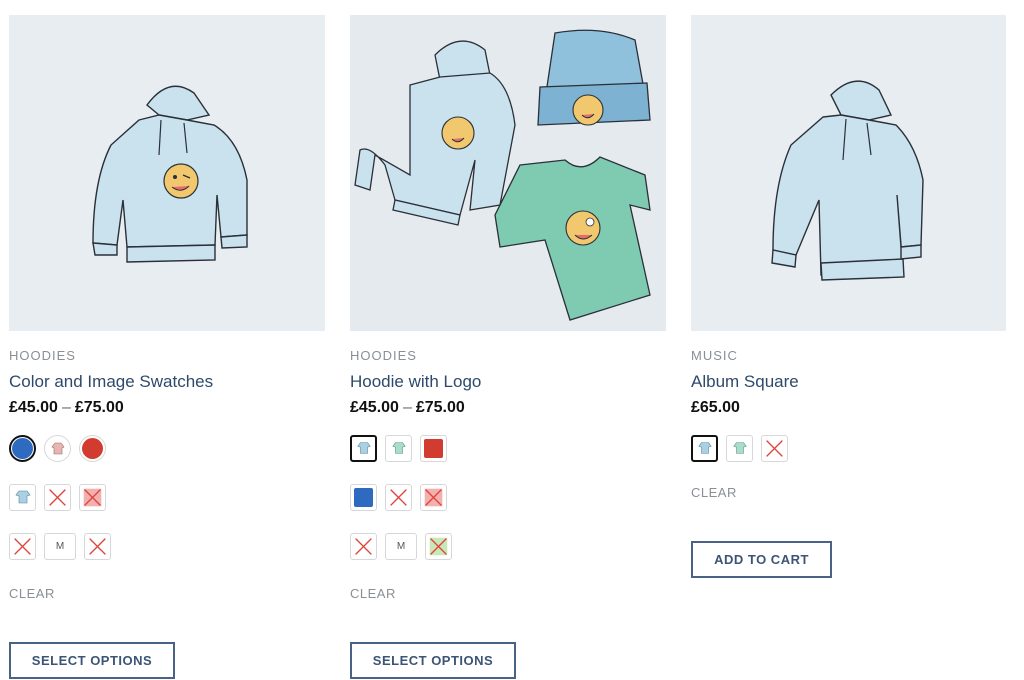 The width and height of the screenshot is (1024, 680). Describe the element at coordinates (502, 175) in the screenshot. I see `hoodie-beanie-tshirt-illustration` at that location.